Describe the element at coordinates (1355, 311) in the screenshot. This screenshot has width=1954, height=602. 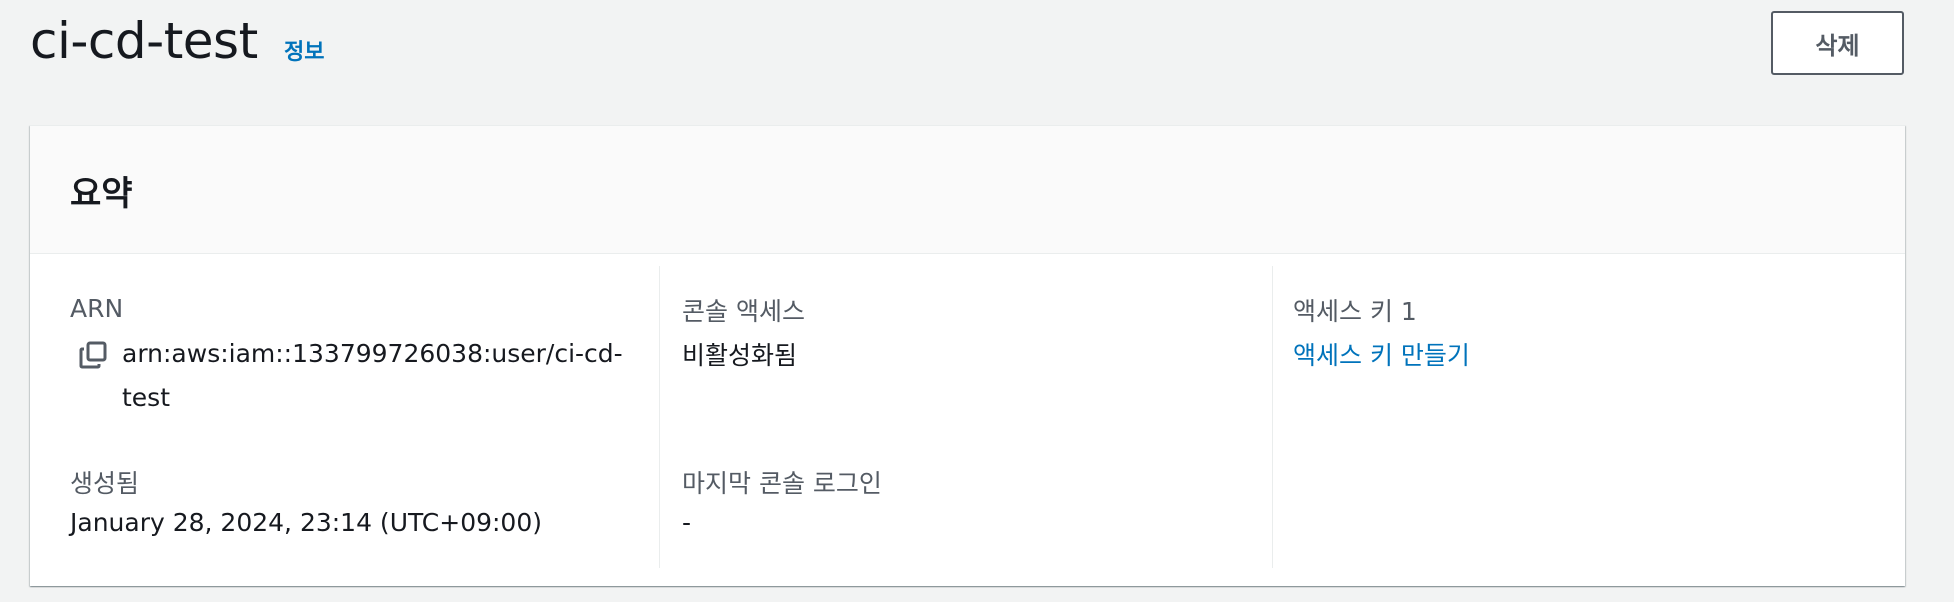
I see `access-key-label: 액세스 키 1` at that location.